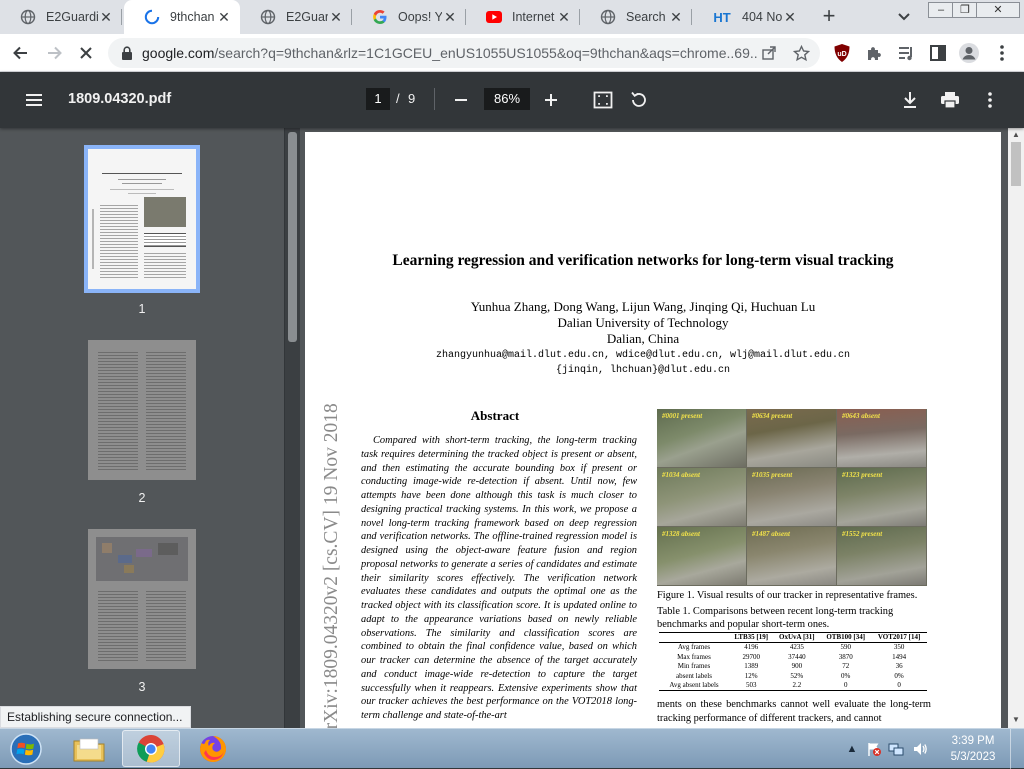 This screenshot has height=769, width=1024. What do you see at coordinates (61, 17) in the screenshot?
I see `tab-e2guardian-1: E2Guardi ✕` at bounding box center [61, 17].